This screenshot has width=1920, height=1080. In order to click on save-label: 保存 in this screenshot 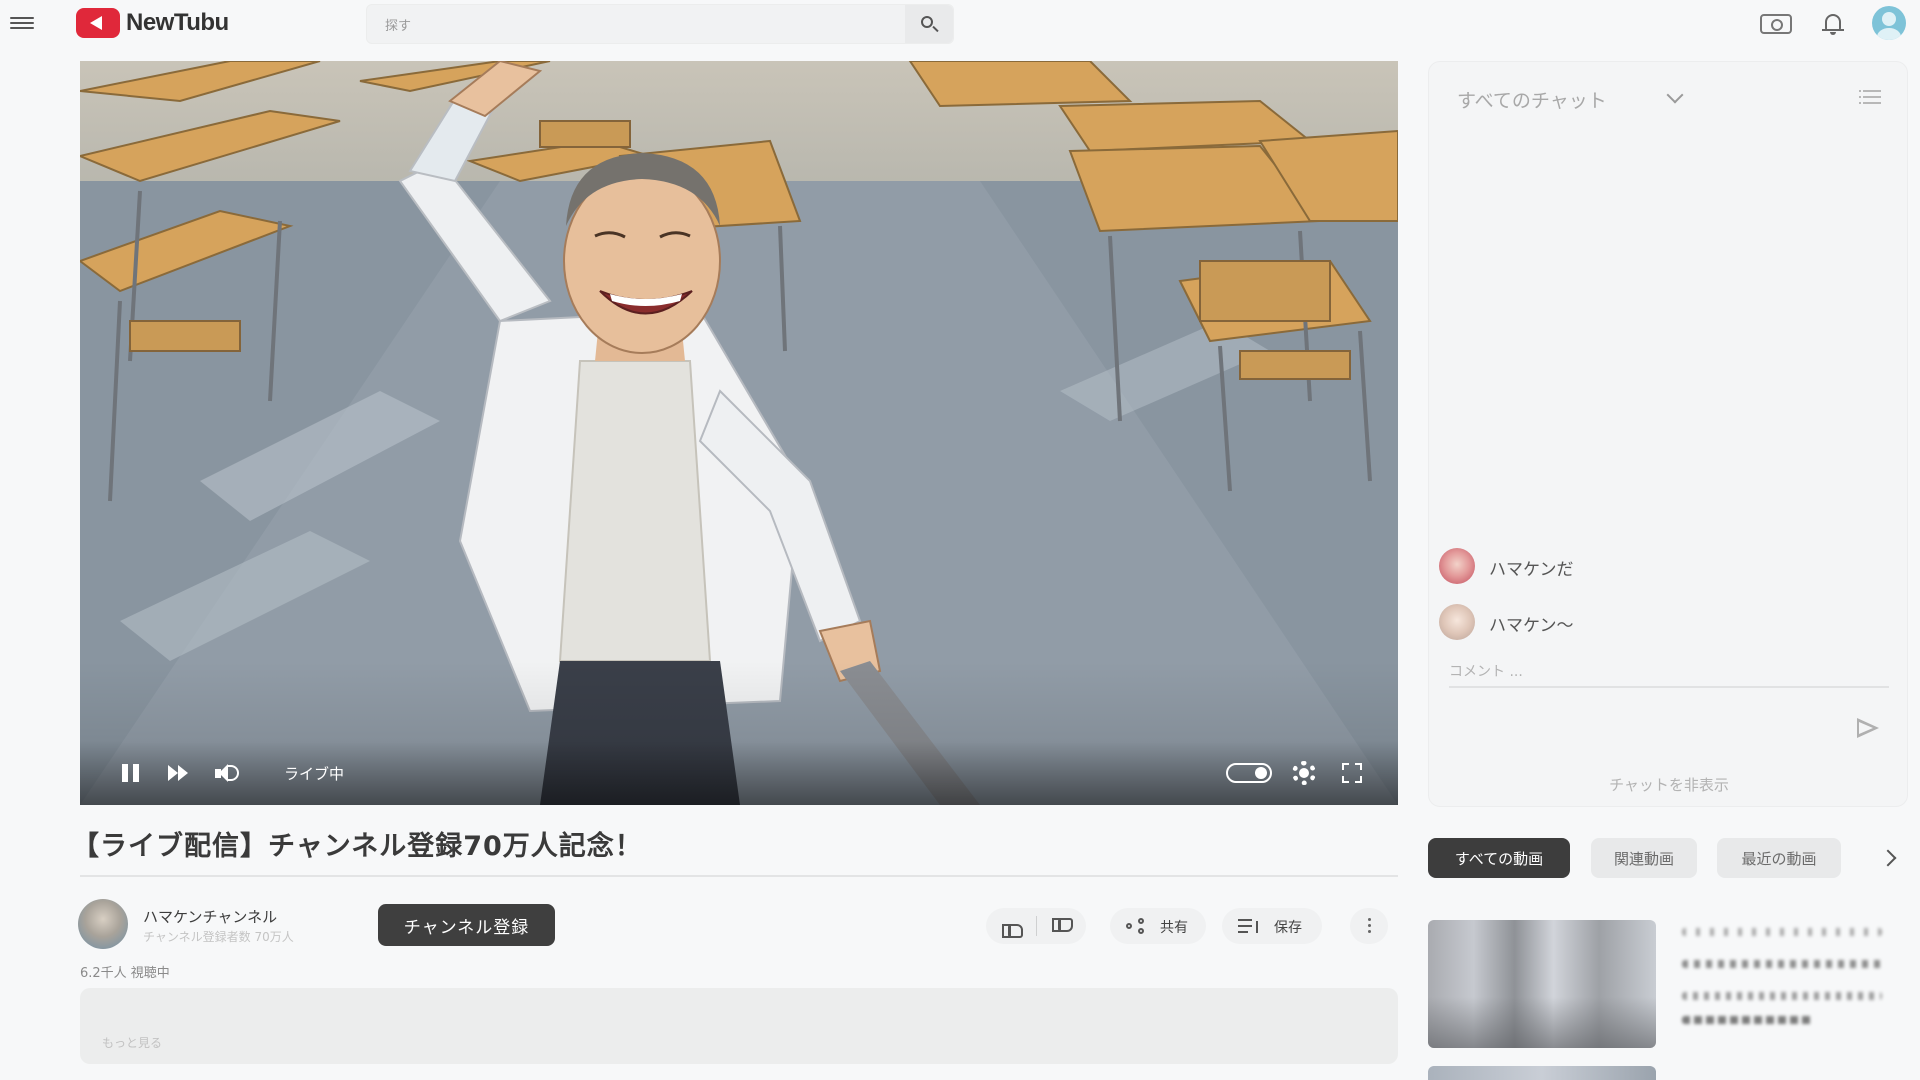, I will do `click(1288, 928)`.